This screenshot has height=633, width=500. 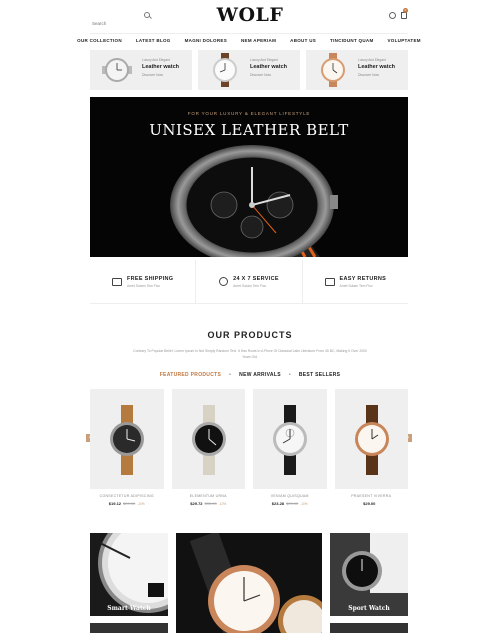 What do you see at coordinates (372, 496) in the screenshot?
I see `product-name: PRAESENT VIVERRA` at bounding box center [372, 496].